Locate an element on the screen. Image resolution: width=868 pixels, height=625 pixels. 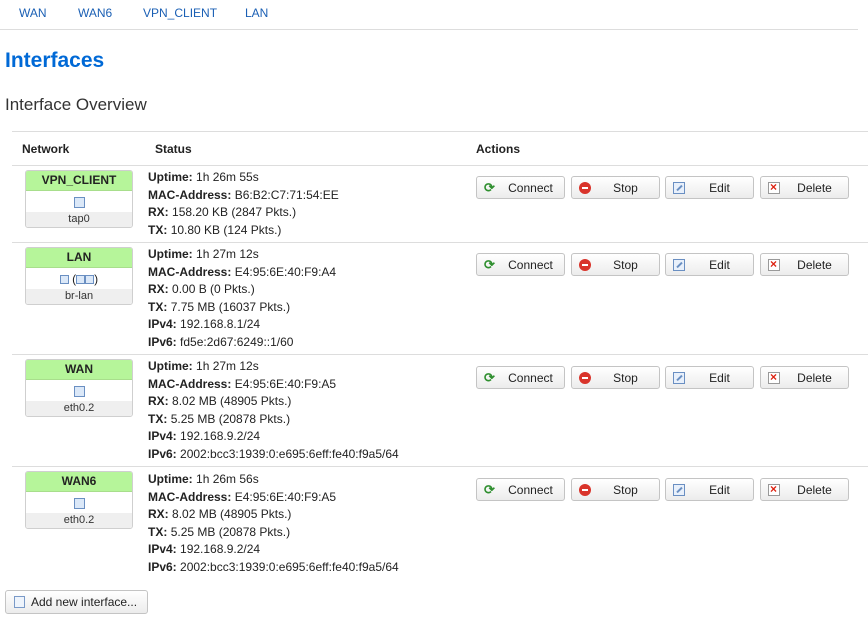
rx-value: 0.00 B (0 Pkts.) is located at coordinates (213, 289).